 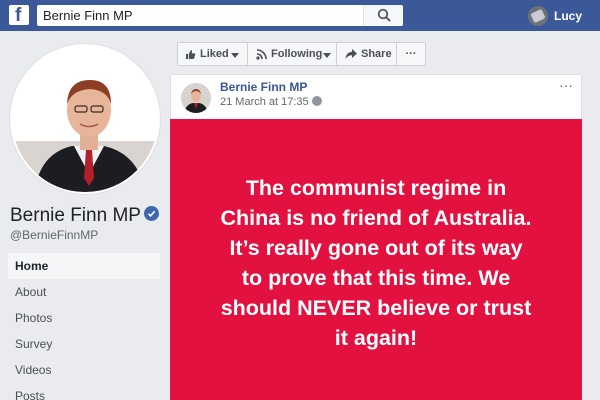 What do you see at coordinates (84, 318) in the screenshot?
I see `nav-item-photos: Photos` at bounding box center [84, 318].